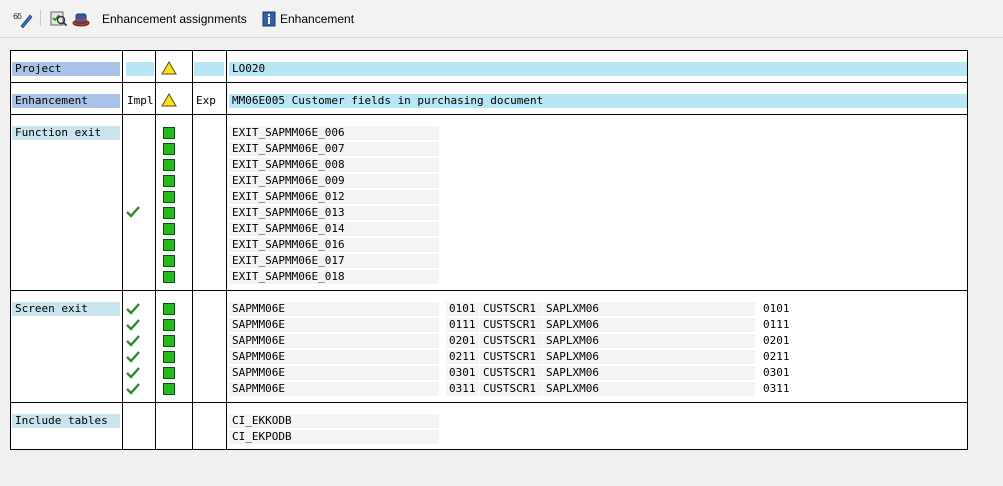  Describe the element at coordinates (775, 309) in the screenshot. I see `screen-exit-called-screen: 0101` at that location.